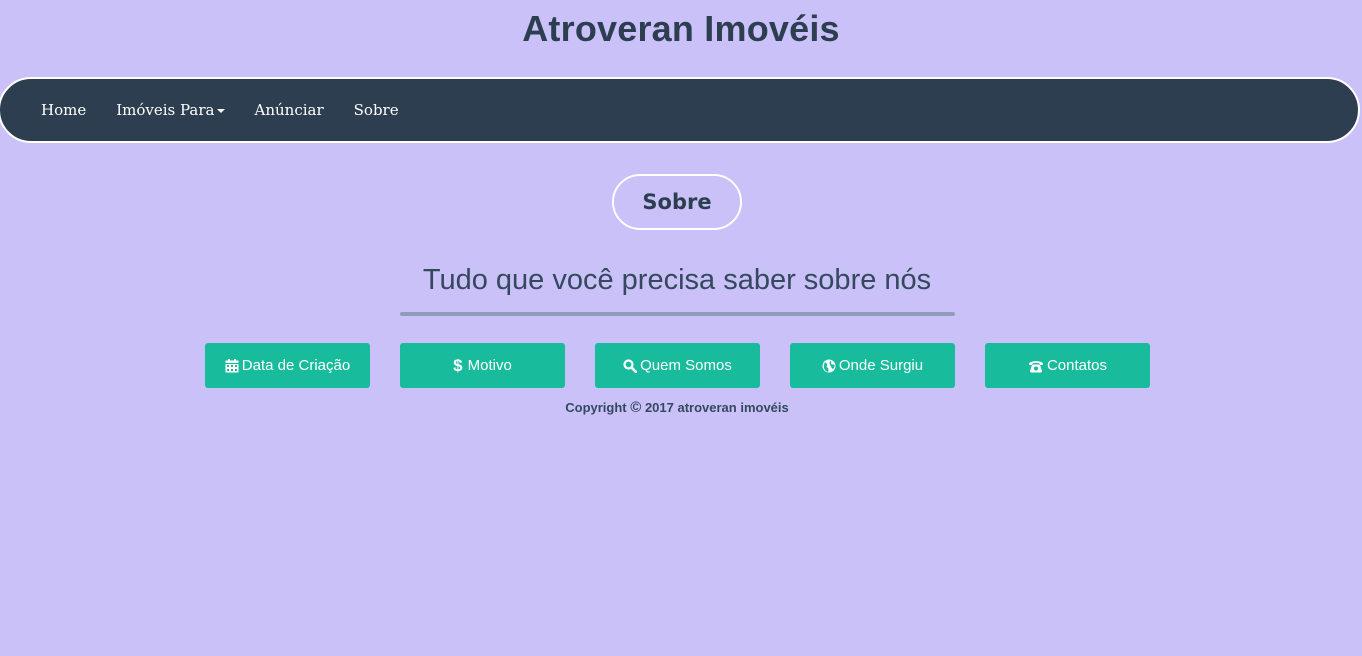  I want to click on button-label: Data de Criação, so click(296, 365).